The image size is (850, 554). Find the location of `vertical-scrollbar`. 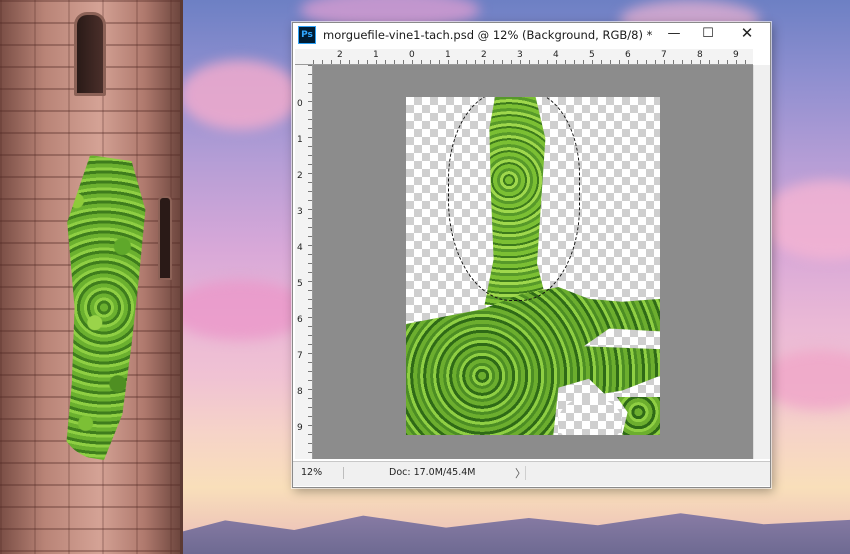

vertical-scrollbar is located at coordinates (761, 262).